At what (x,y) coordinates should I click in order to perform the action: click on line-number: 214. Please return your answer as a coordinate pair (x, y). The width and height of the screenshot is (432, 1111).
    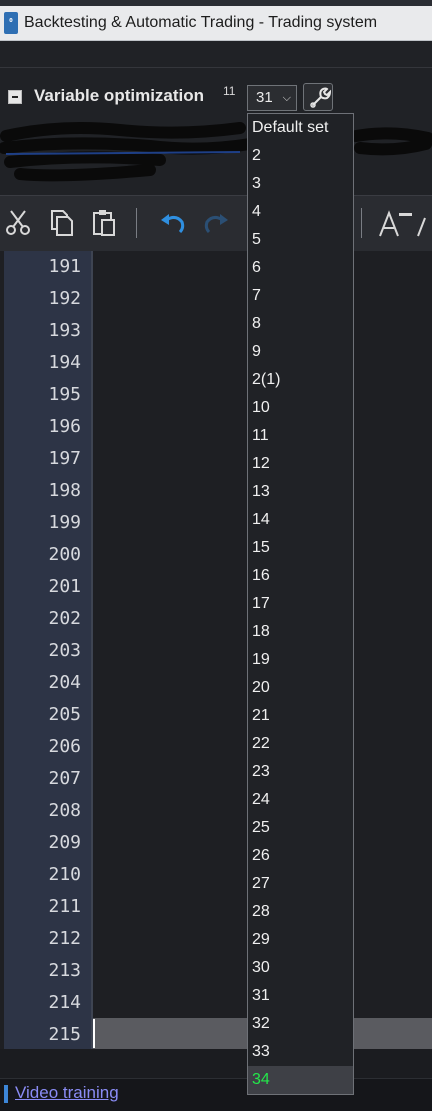
    Looking at the image, I should click on (64, 1002).